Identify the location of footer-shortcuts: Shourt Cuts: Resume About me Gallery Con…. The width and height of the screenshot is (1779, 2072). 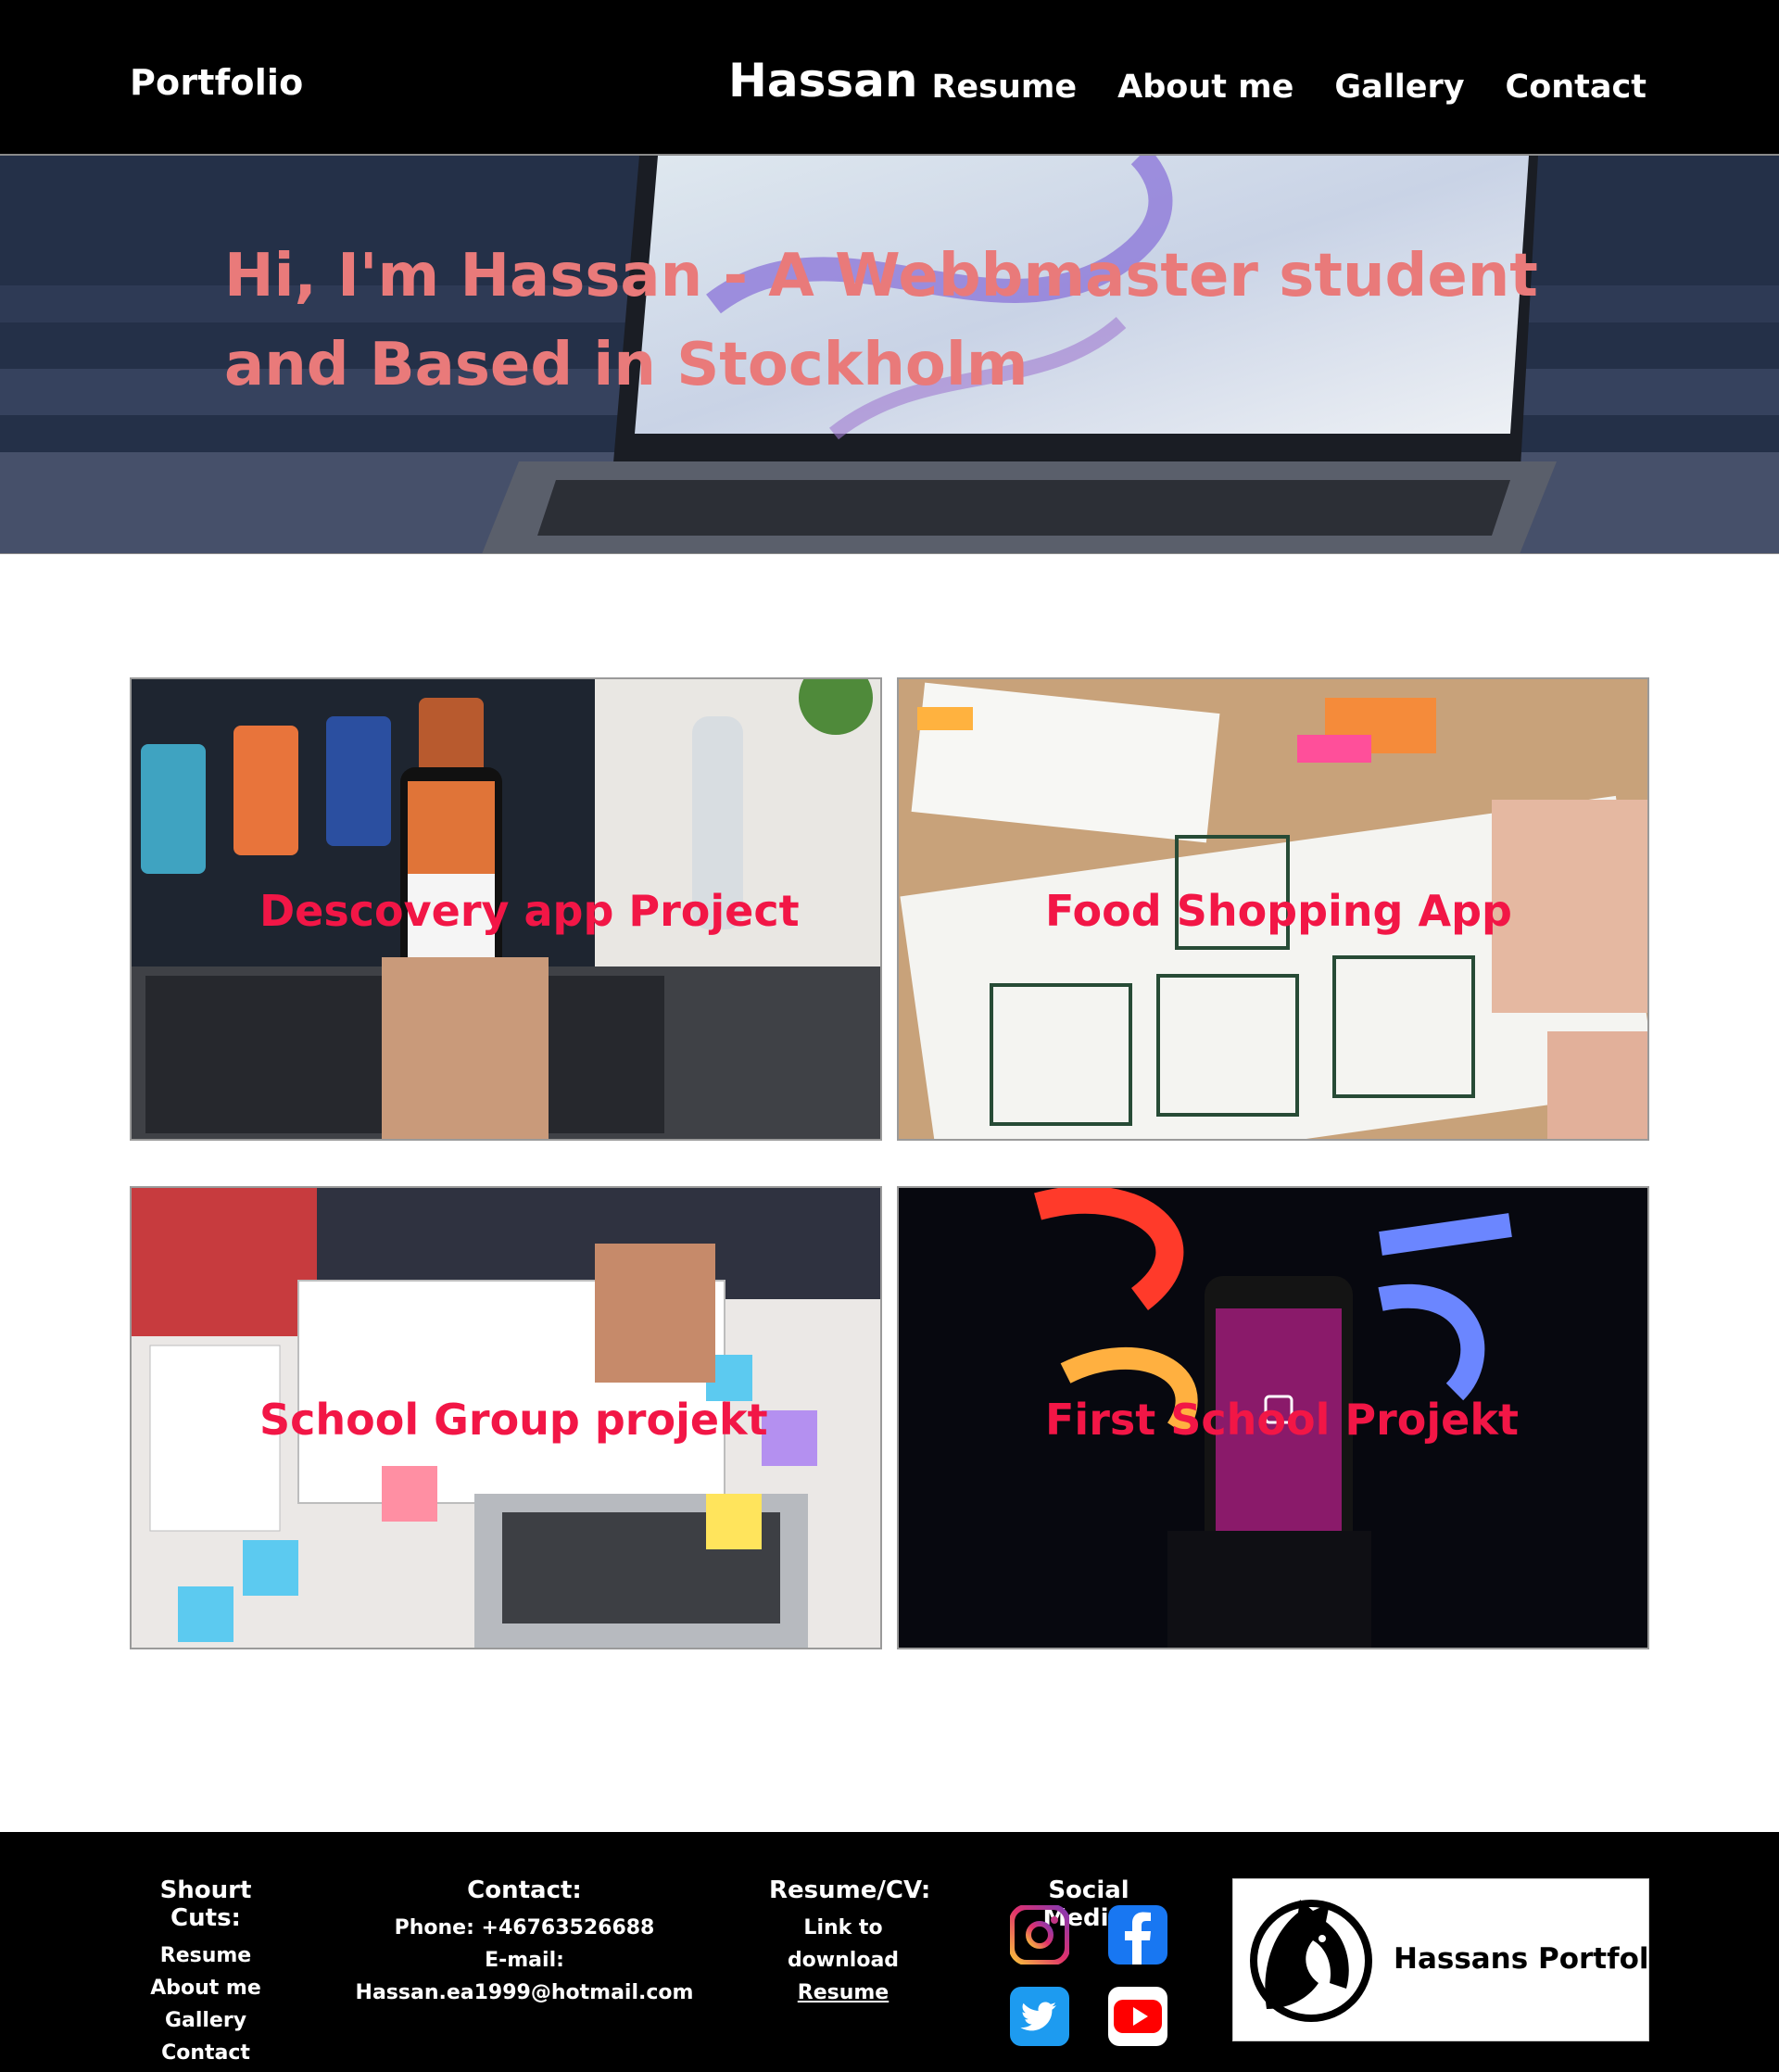
(206, 1972).